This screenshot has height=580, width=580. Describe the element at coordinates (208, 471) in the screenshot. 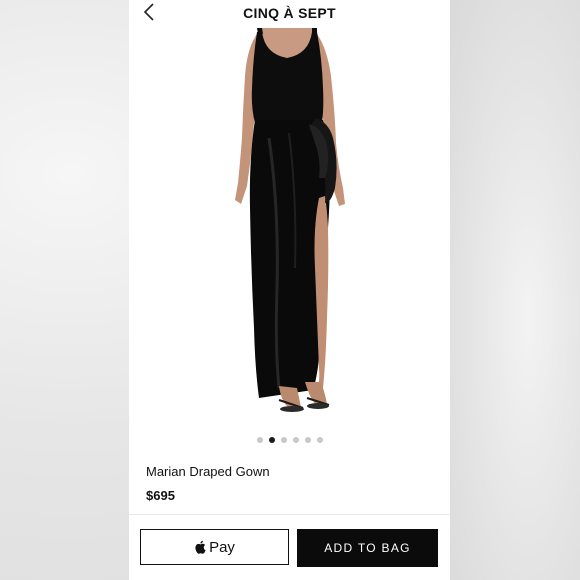

I see `product-name: Marian Draped Gown` at that location.